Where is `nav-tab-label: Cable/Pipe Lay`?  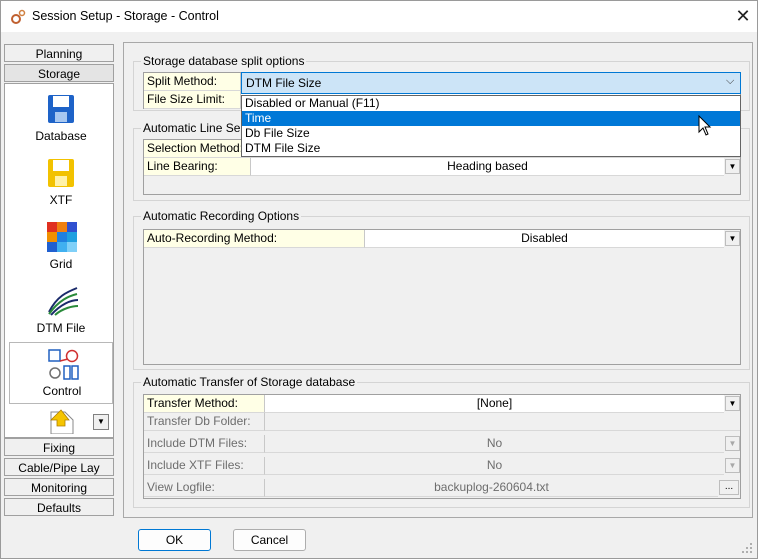
nav-tab-label: Cable/Pipe Lay is located at coordinates (59, 468).